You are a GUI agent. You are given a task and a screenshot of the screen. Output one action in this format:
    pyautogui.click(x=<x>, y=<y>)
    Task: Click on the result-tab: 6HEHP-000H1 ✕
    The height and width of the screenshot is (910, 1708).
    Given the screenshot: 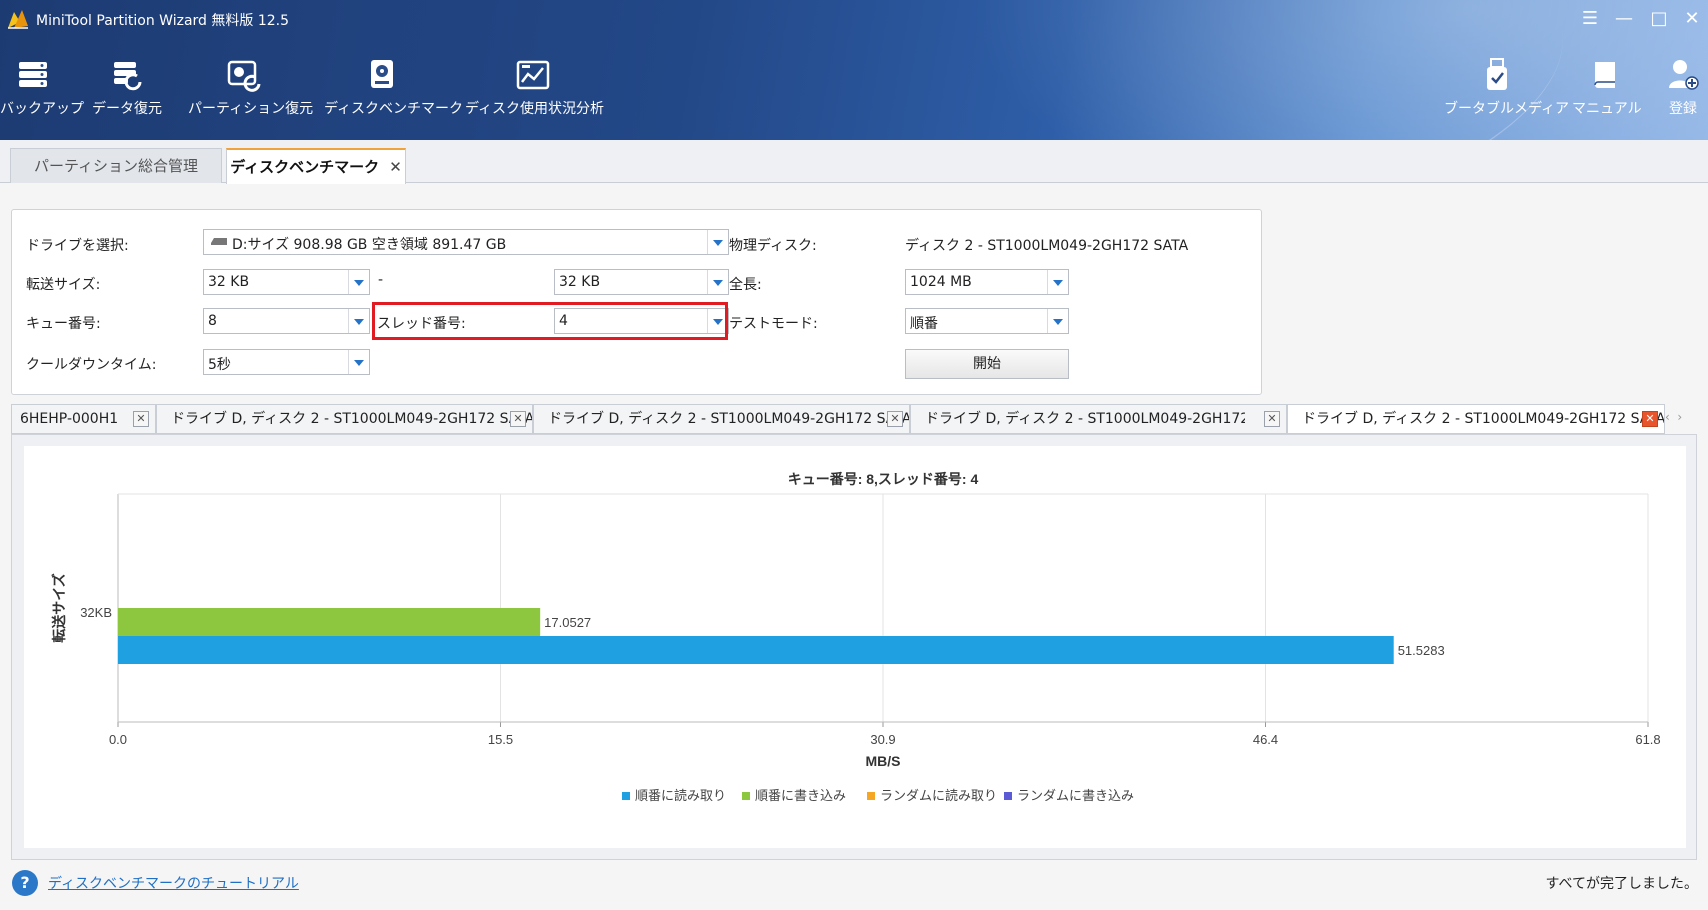 What is the action you would take?
    pyautogui.click(x=83, y=419)
    